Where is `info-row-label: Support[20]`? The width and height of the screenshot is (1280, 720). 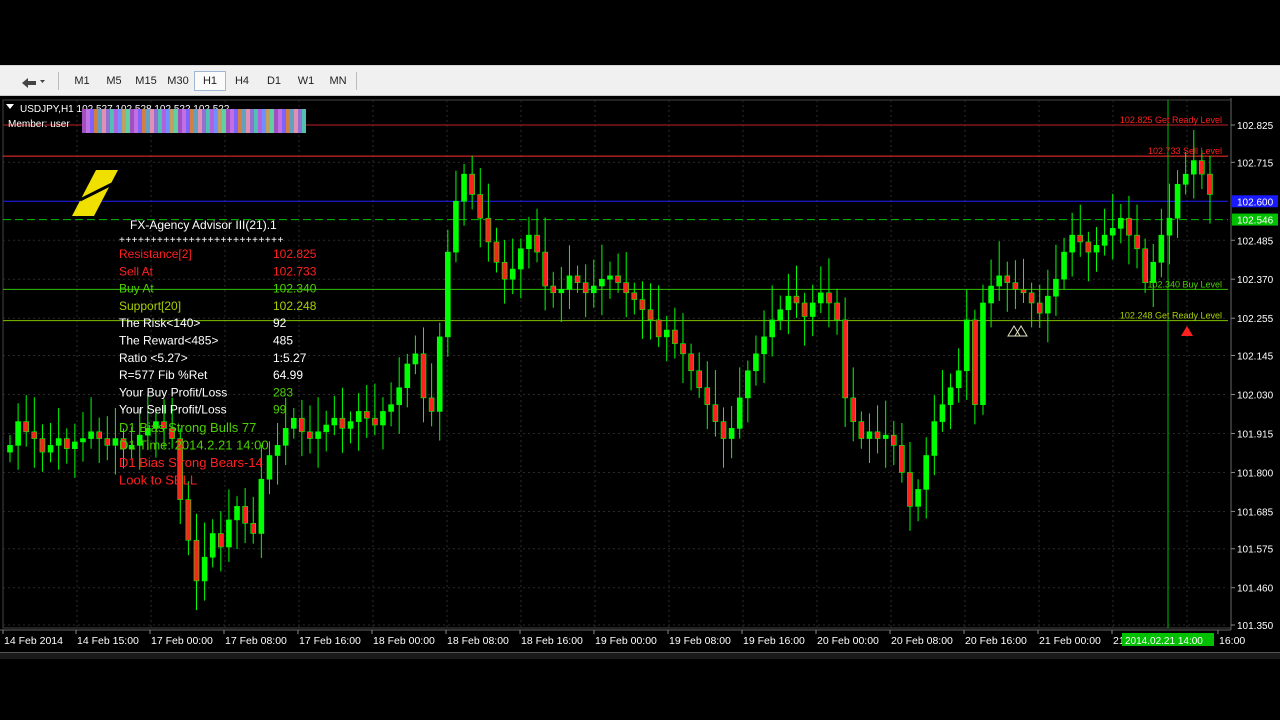
info-row-label: Support[20] is located at coordinates (150, 306).